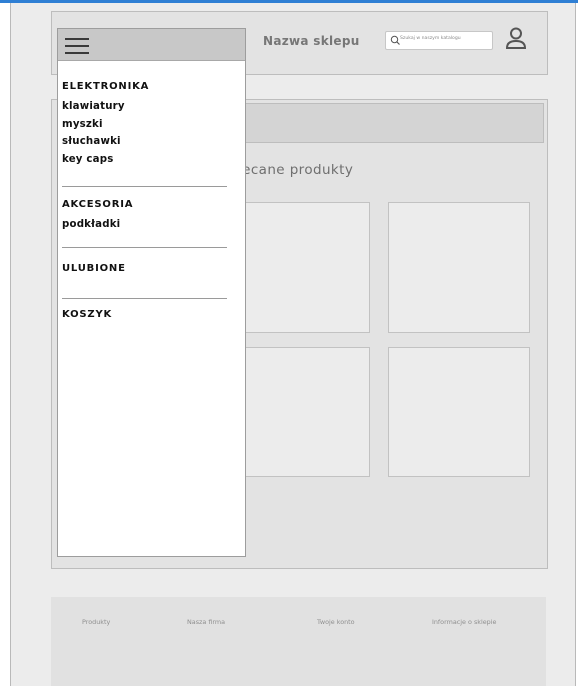 The height and width of the screenshot is (686, 578). I want to click on menu-item-keyboards: klawiatury, so click(93, 106).